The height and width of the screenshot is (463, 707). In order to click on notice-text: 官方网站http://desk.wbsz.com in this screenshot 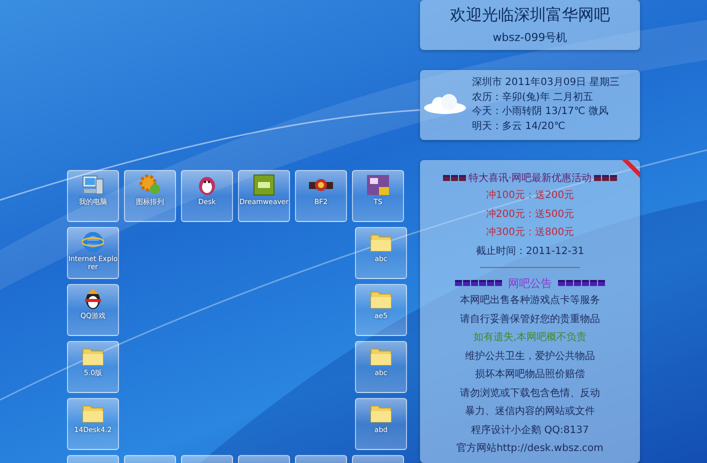, I will do `click(530, 449)`.